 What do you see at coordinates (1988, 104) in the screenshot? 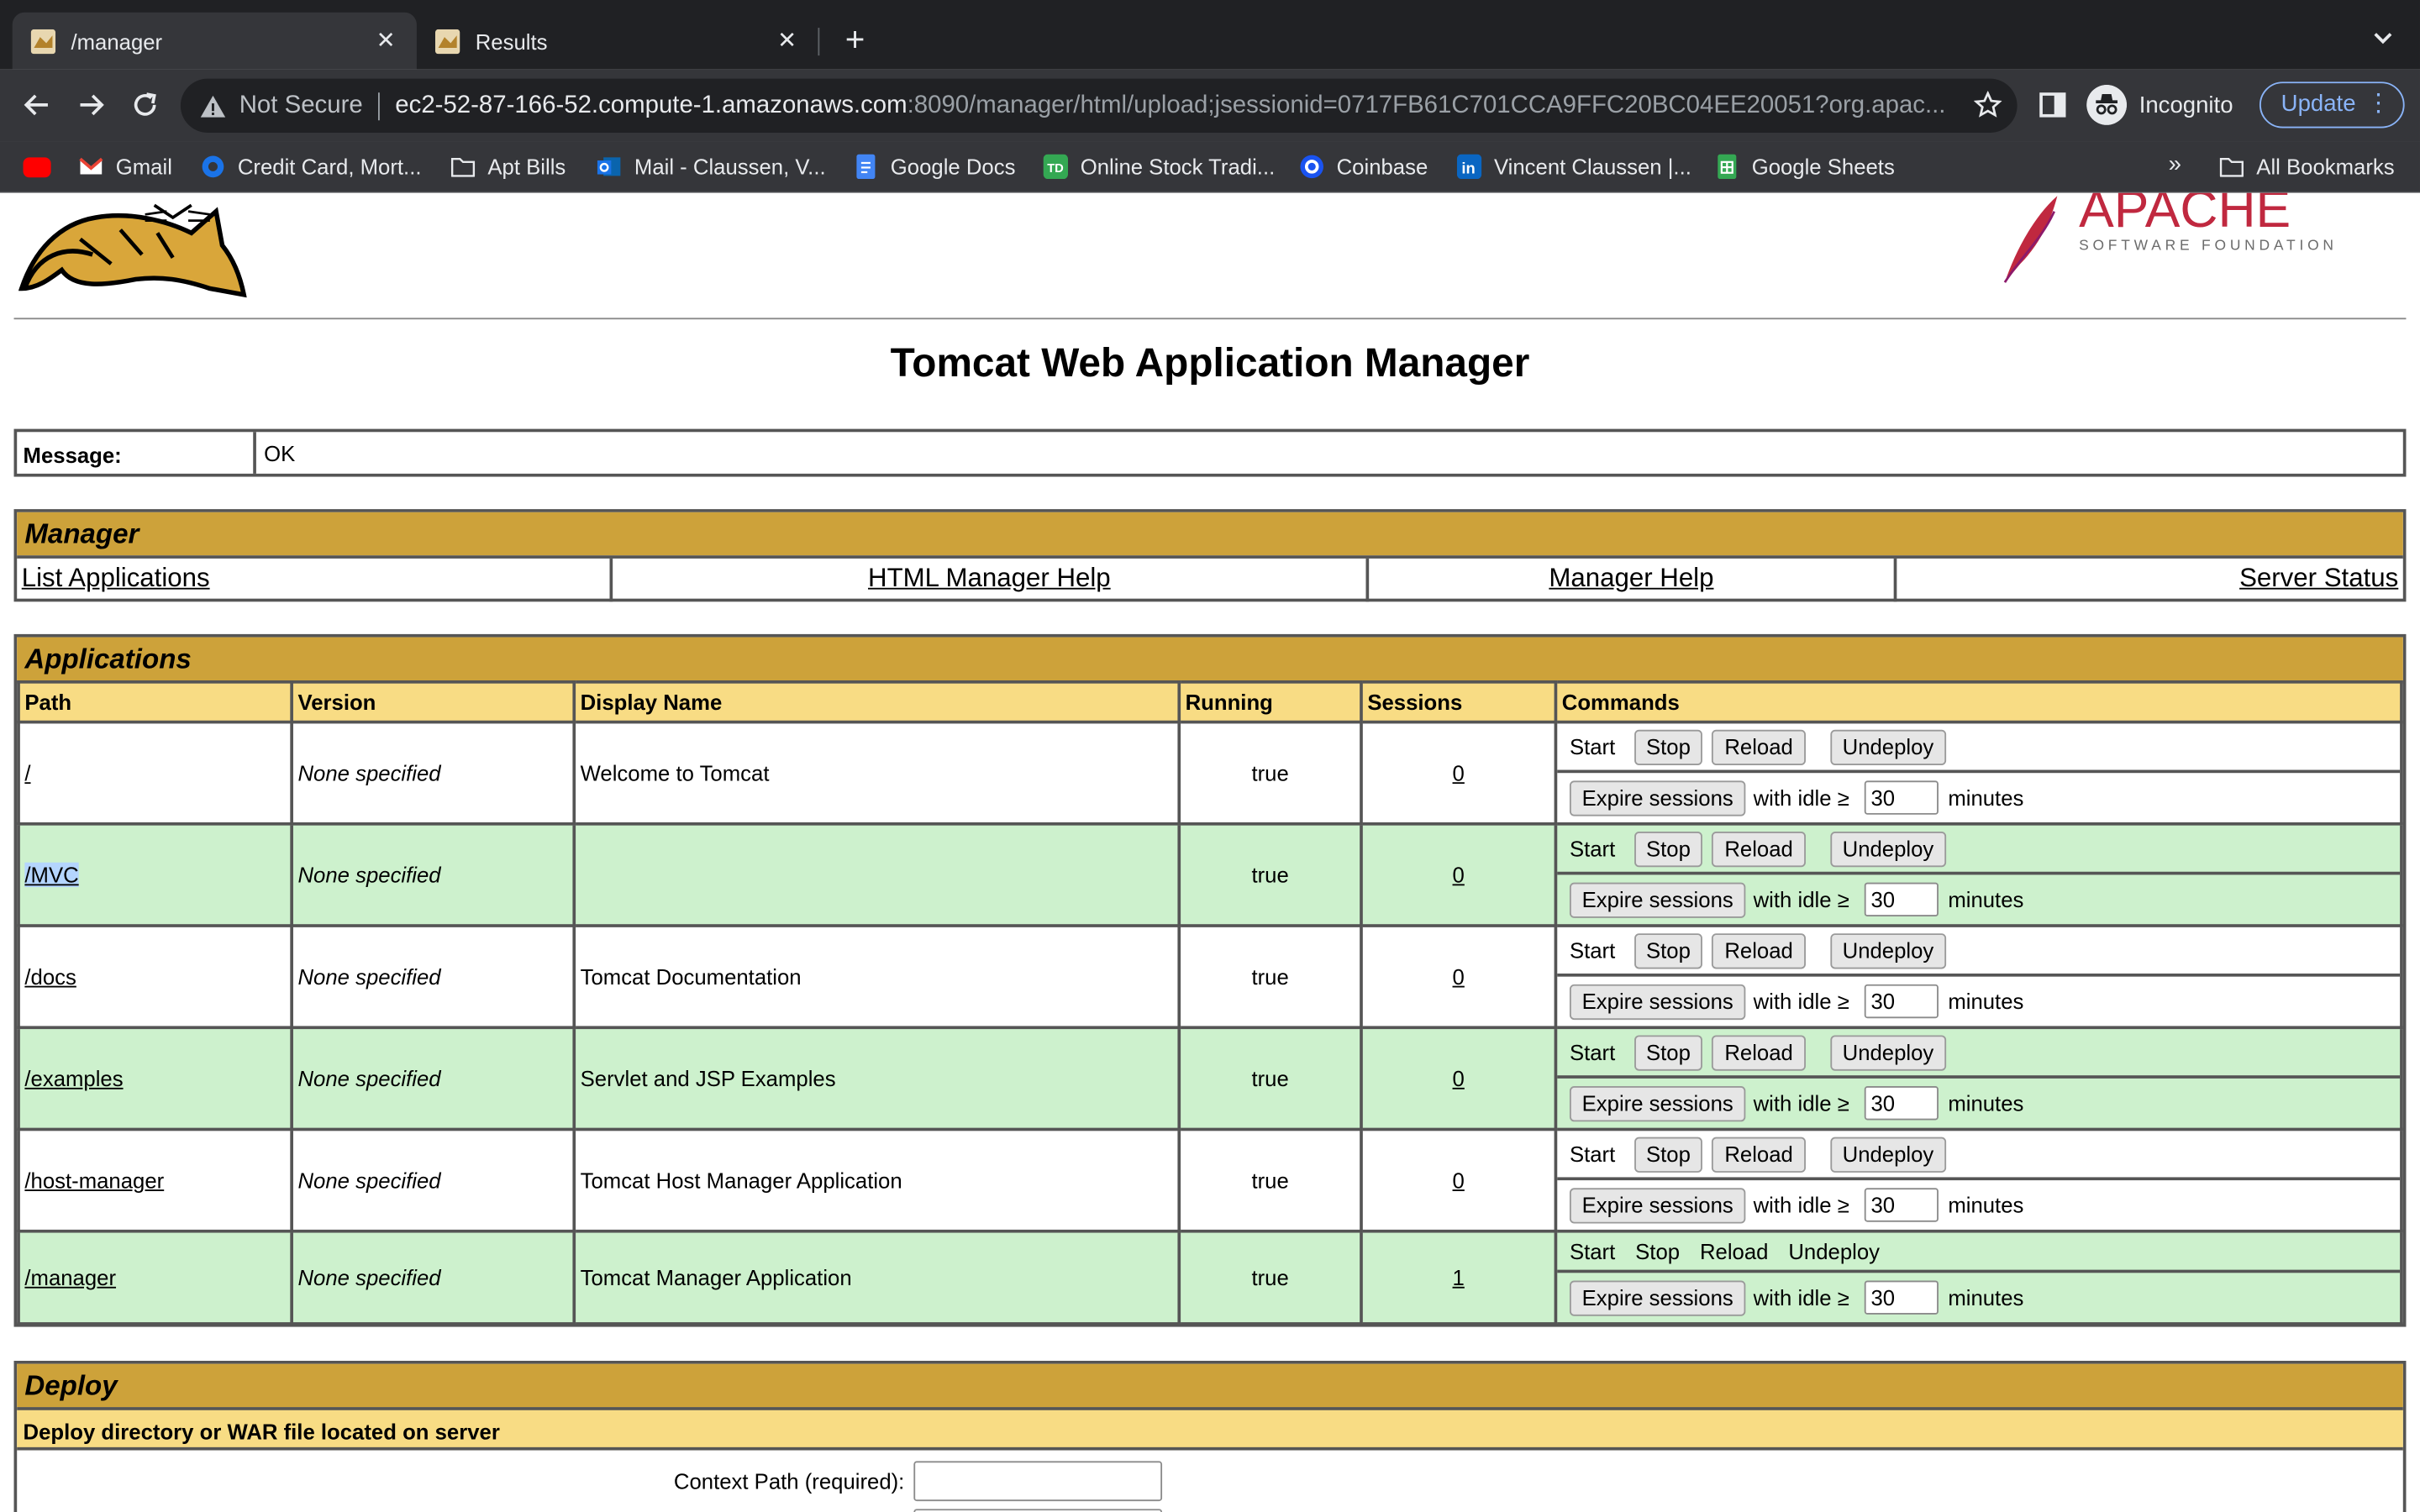
I see `bookmark-star-icon` at bounding box center [1988, 104].